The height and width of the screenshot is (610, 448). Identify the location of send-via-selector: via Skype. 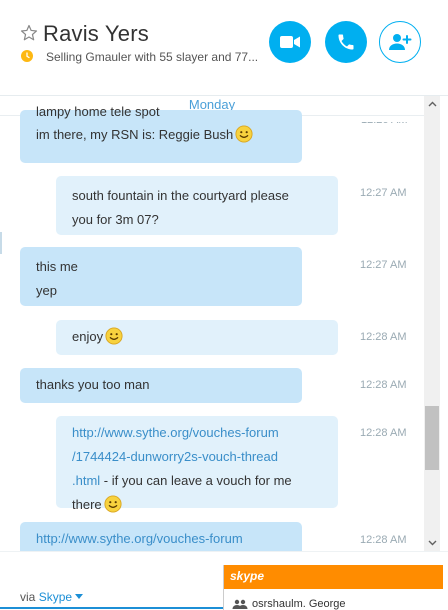
(52, 597).